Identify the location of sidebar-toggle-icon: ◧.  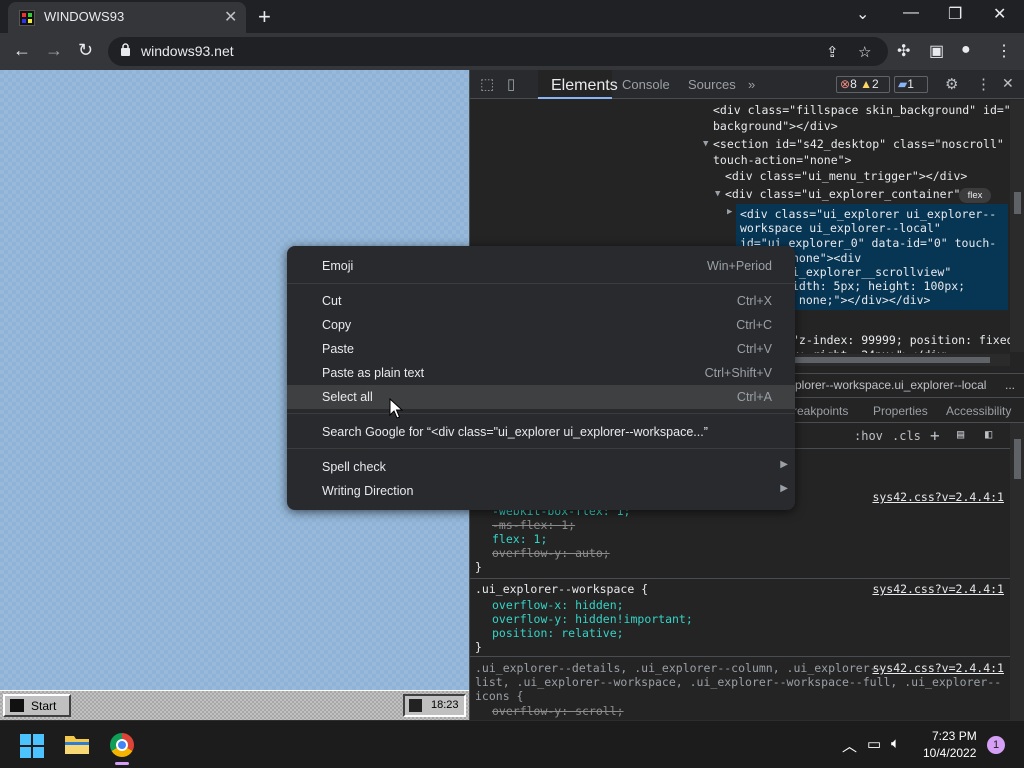
(988, 434).